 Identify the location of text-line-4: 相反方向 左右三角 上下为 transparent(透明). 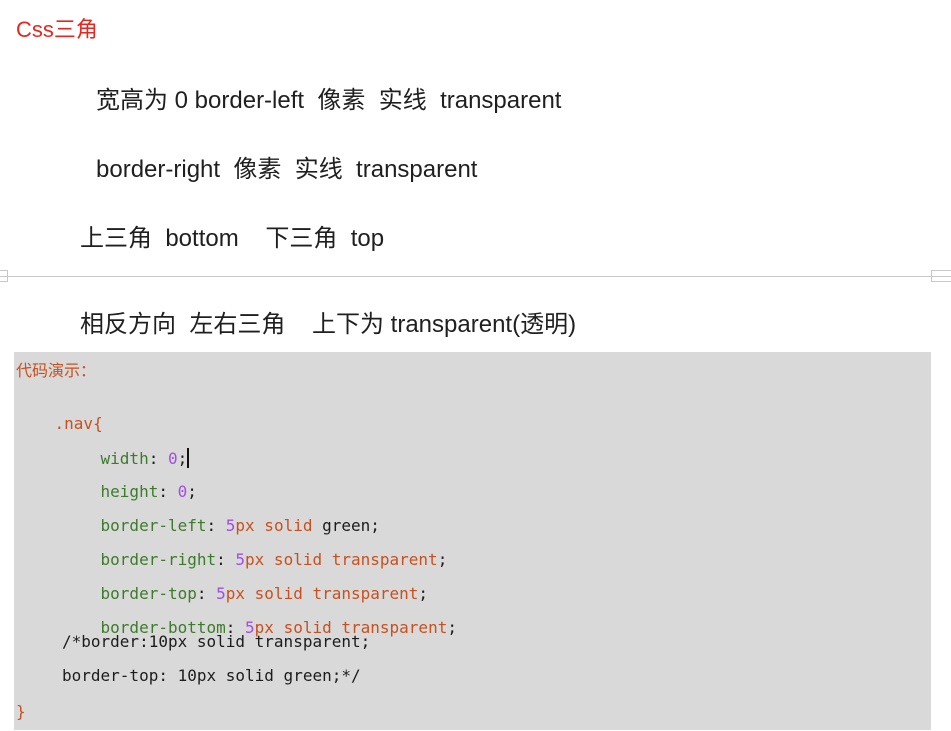
(328, 324).